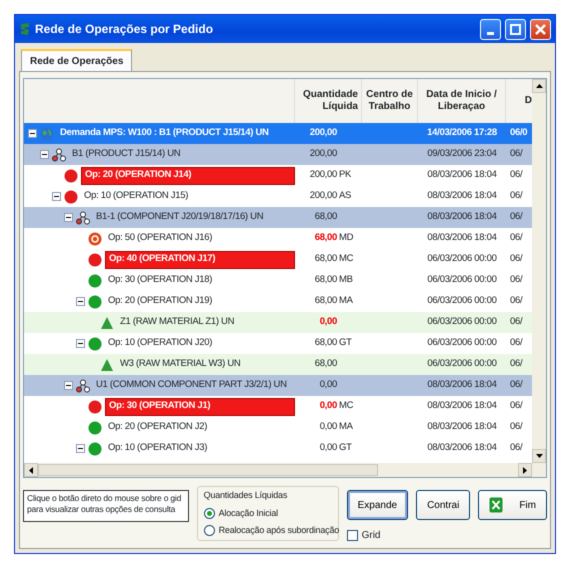  Describe the element at coordinates (345, 427) in the screenshot. I see `work-center-code: MA` at that location.